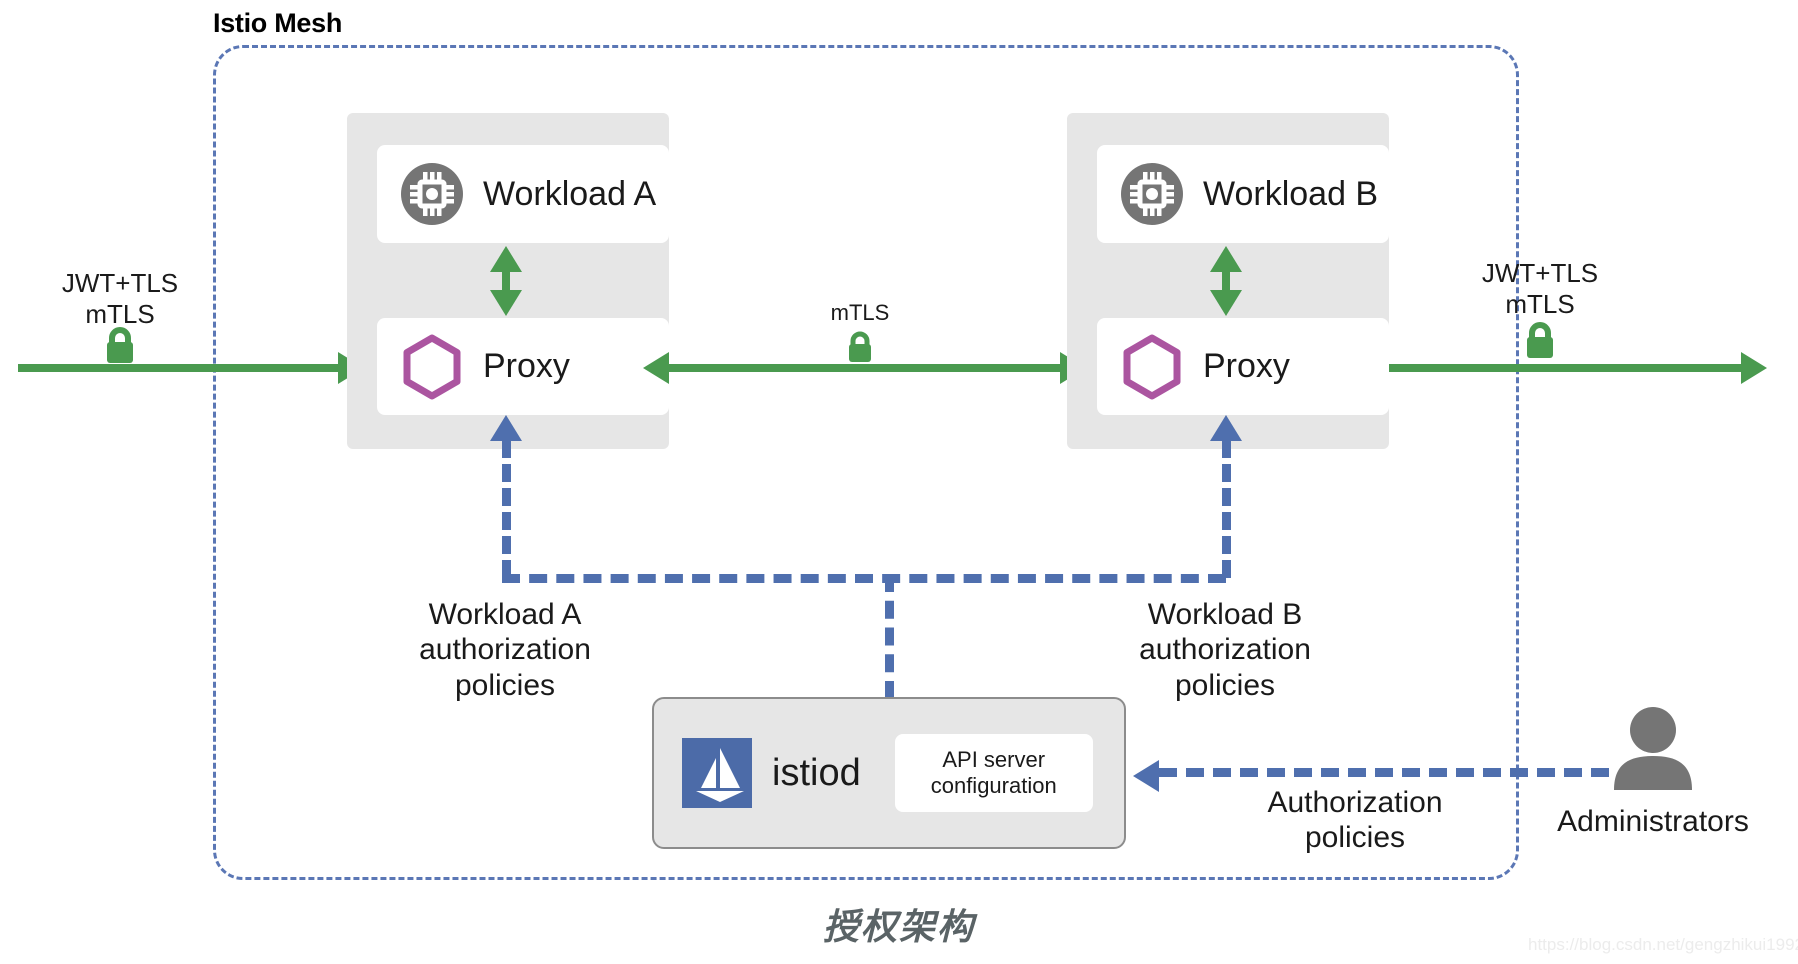 The image size is (1798, 964). Describe the element at coordinates (1226, 259) in the screenshot. I see `workload-b-proxy-arrow-up` at that location.